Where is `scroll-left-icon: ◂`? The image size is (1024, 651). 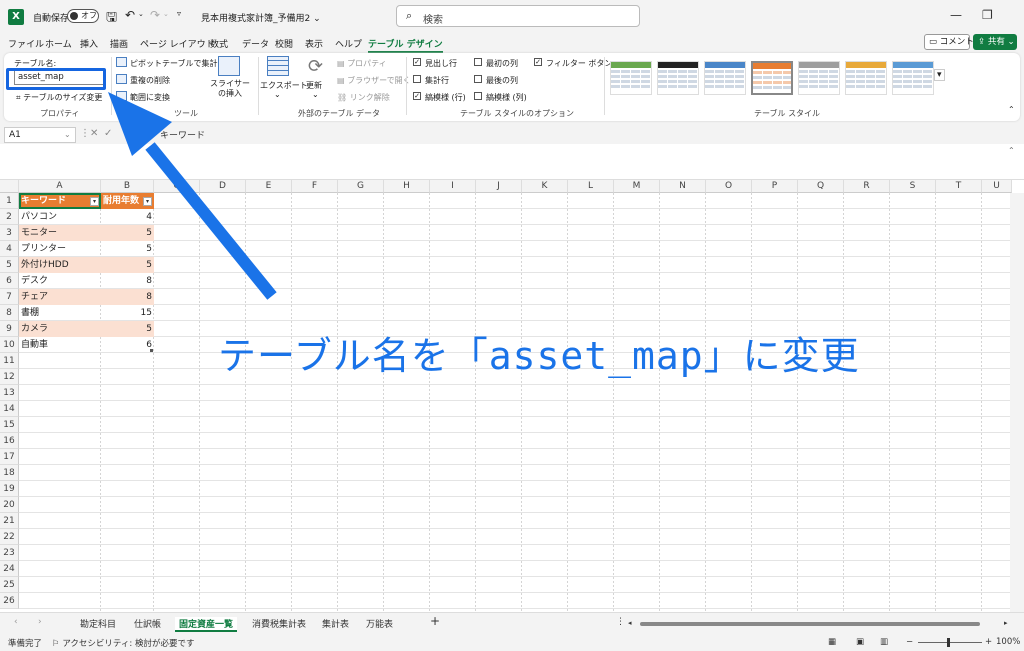 scroll-left-icon: ◂ is located at coordinates (630, 623).